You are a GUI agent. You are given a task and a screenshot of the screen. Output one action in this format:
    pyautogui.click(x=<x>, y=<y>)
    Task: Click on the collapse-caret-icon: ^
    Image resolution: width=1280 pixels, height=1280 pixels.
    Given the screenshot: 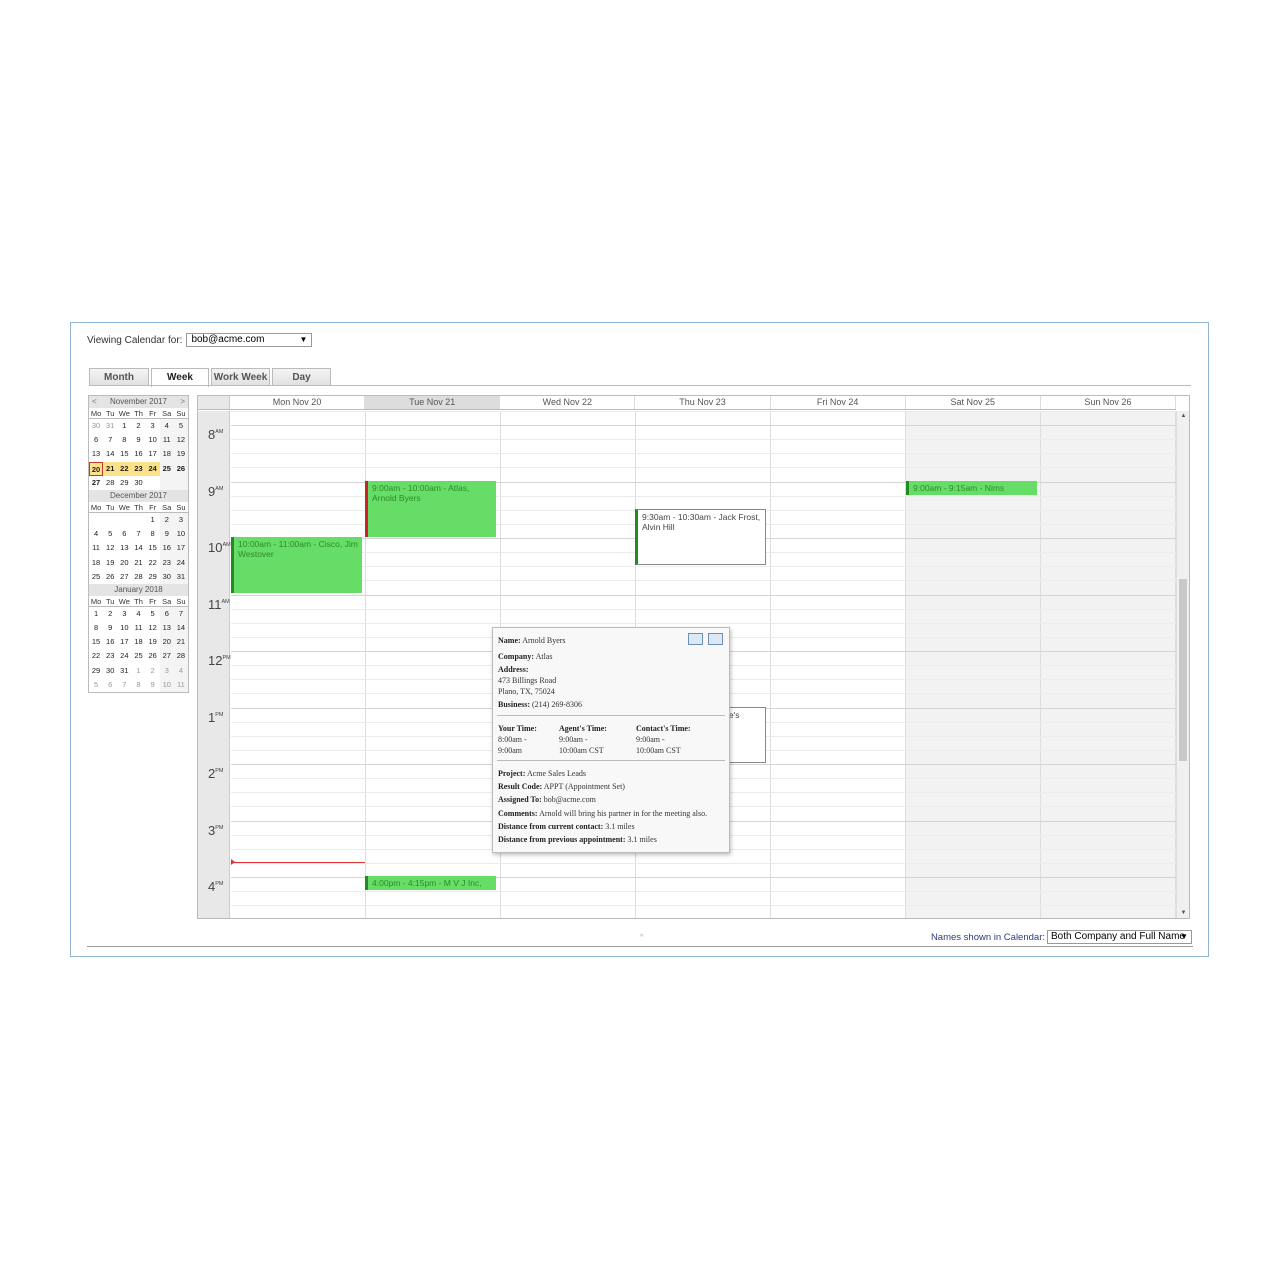 What is the action you would take?
    pyautogui.click(x=641, y=937)
    